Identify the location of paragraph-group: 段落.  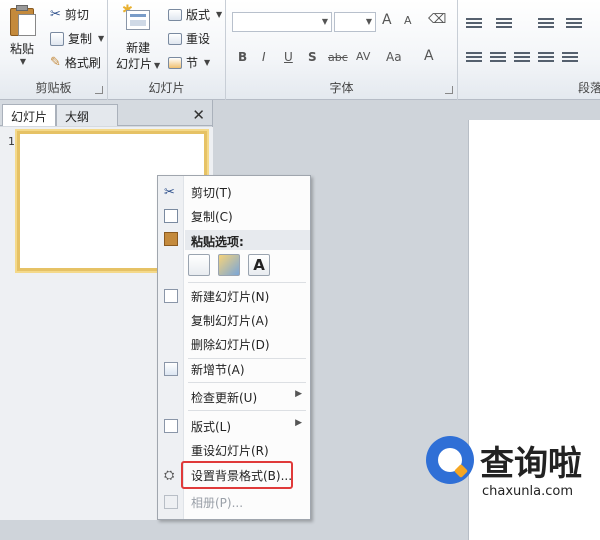
(529, 50).